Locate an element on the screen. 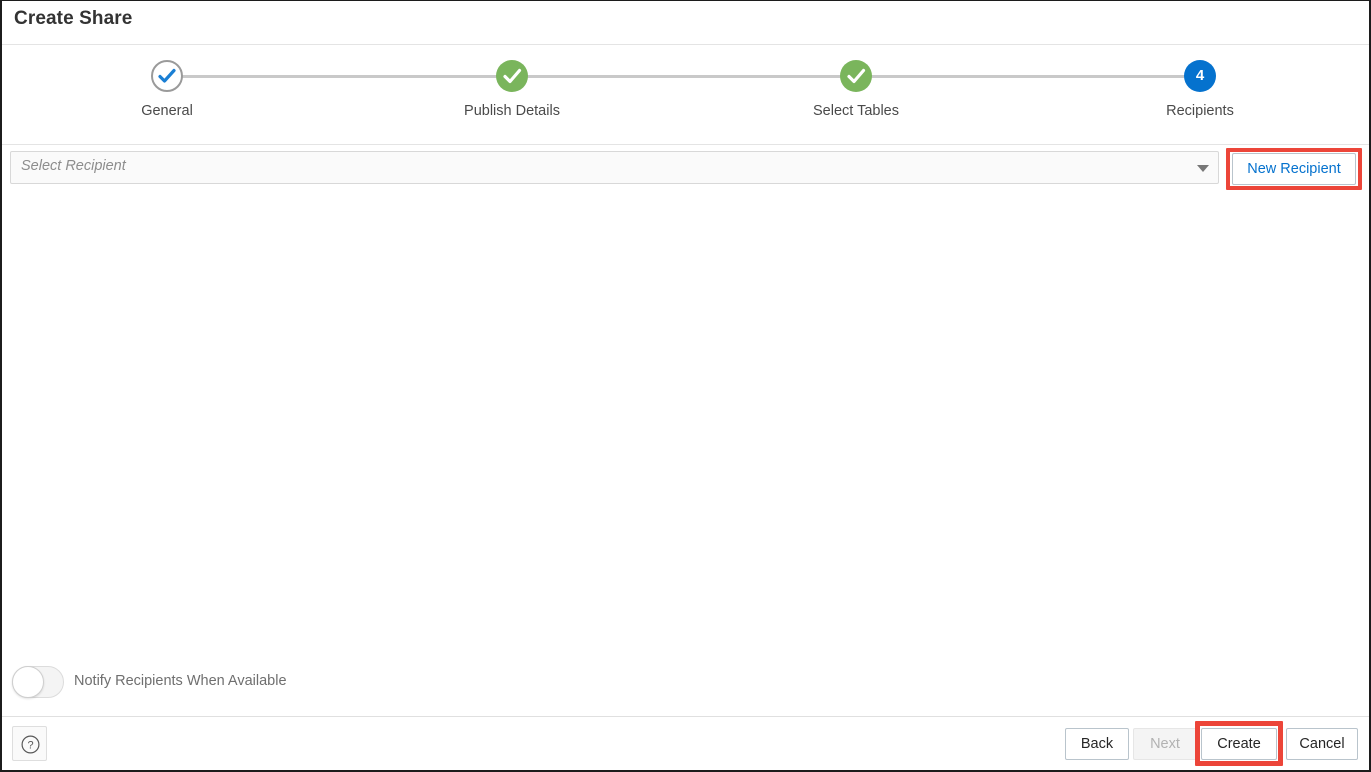 This screenshot has width=1371, height=772. dialog-titlebar: Create Share is located at coordinates (685, 23).